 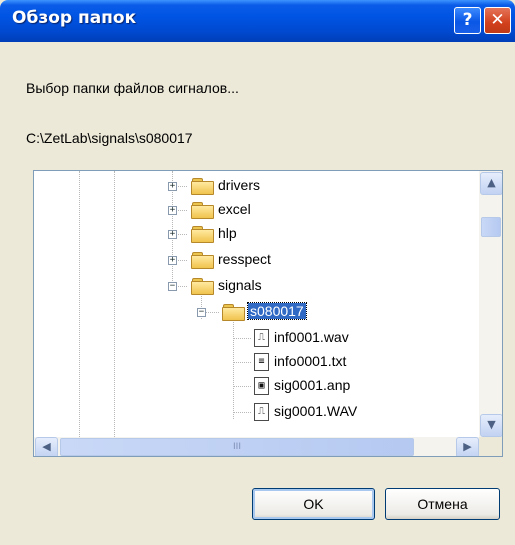 What do you see at coordinates (497, 20) in the screenshot?
I see `close-button: ✕` at bounding box center [497, 20].